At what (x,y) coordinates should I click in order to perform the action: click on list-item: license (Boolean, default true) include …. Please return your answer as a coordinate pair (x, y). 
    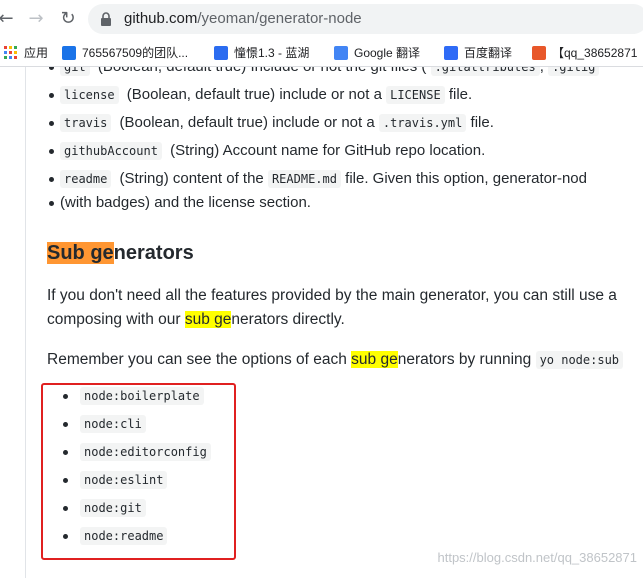
    Looking at the image, I should click on (323, 99).